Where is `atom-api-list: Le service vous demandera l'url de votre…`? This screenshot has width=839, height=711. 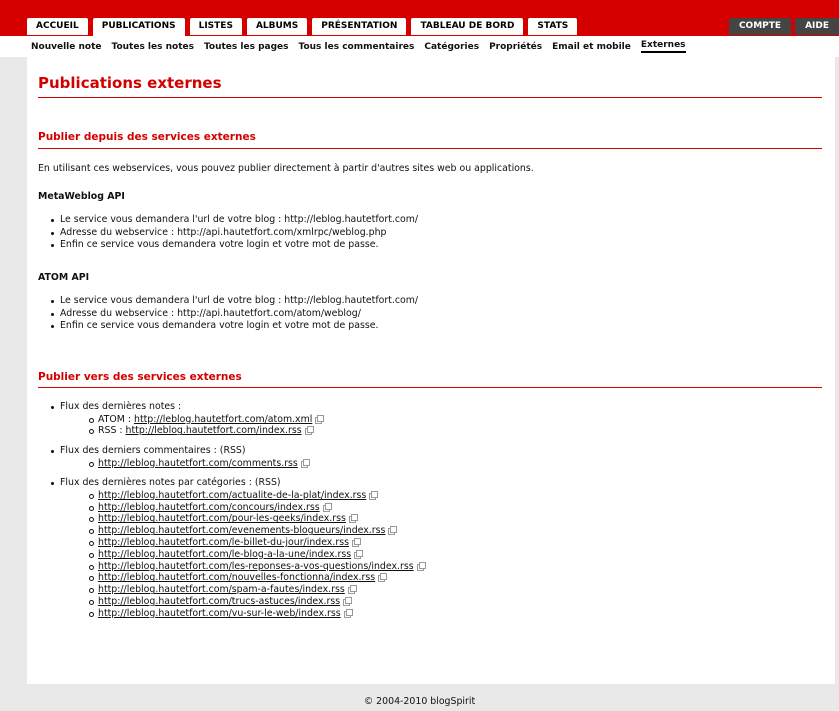 atom-api-list: Le service vous demandera l'url de votre… is located at coordinates (228, 314).